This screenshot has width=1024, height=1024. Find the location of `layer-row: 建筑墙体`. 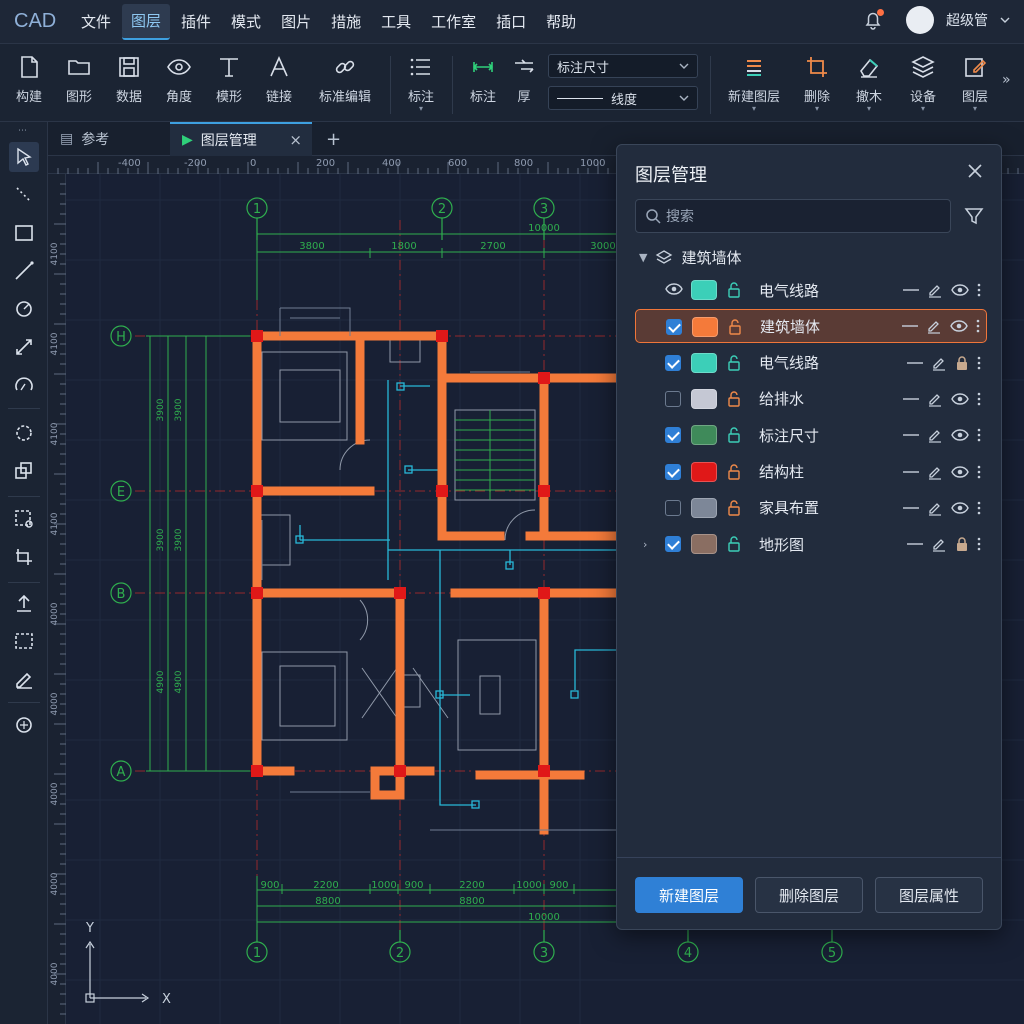

layer-row: 建筑墙体 is located at coordinates (811, 326).